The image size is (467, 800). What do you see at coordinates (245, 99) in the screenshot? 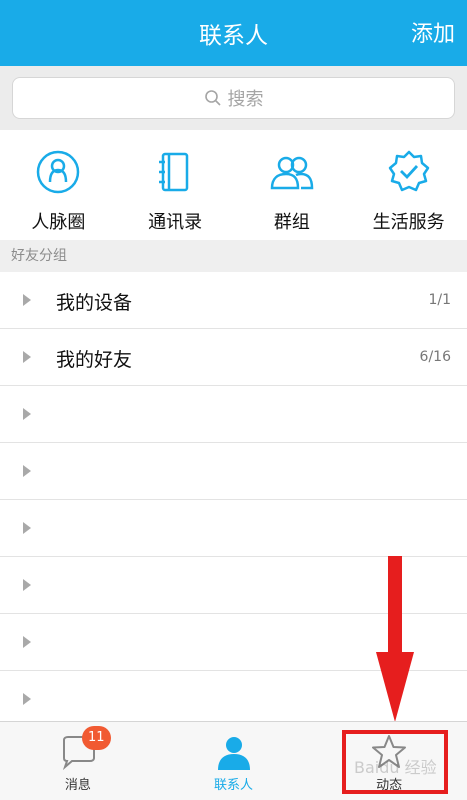
I see `search-placeholder: 搜索` at bounding box center [245, 99].